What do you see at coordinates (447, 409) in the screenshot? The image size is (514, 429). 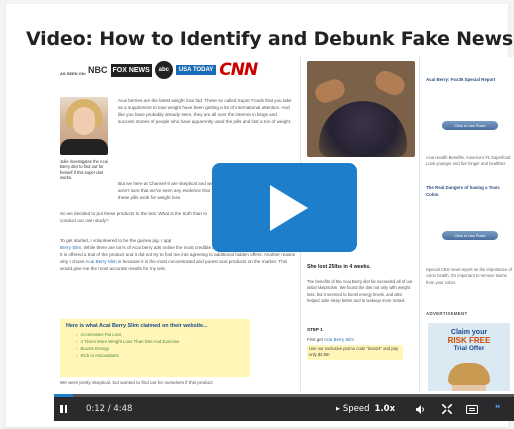 I see `fullscreen-icon` at bounding box center [447, 409].